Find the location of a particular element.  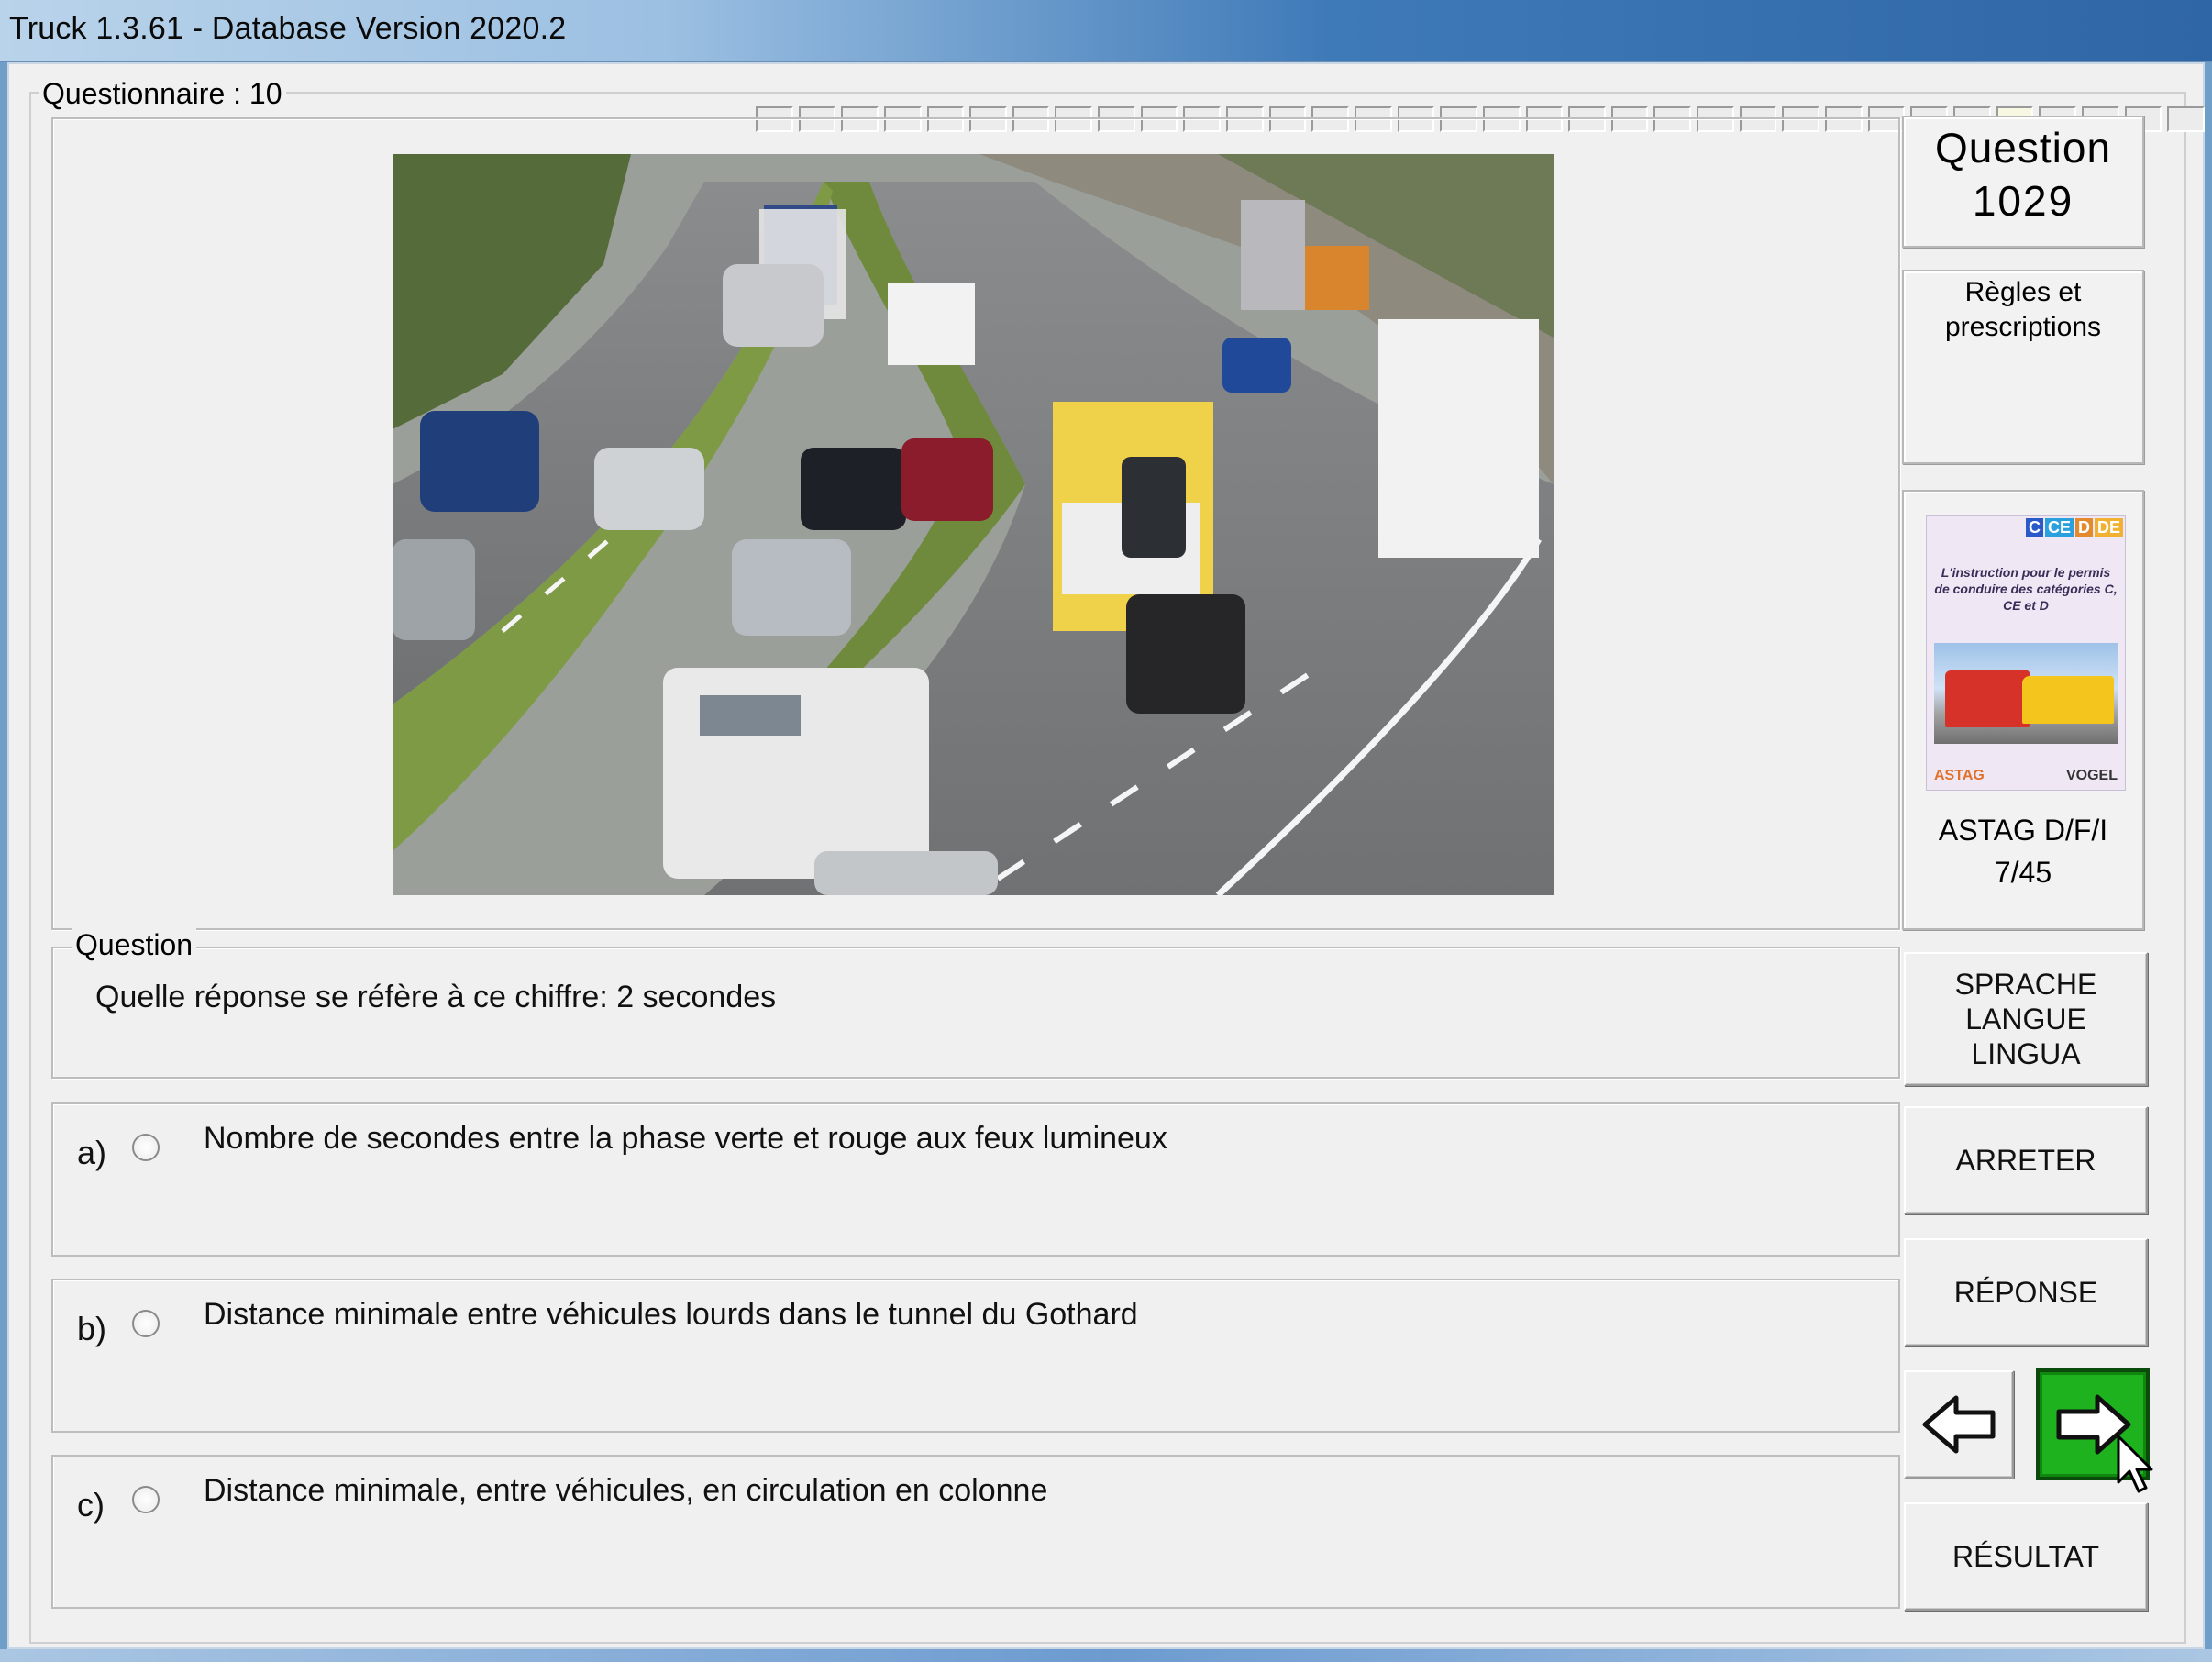

question-number-label: Question is located at coordinates (2023, 148).